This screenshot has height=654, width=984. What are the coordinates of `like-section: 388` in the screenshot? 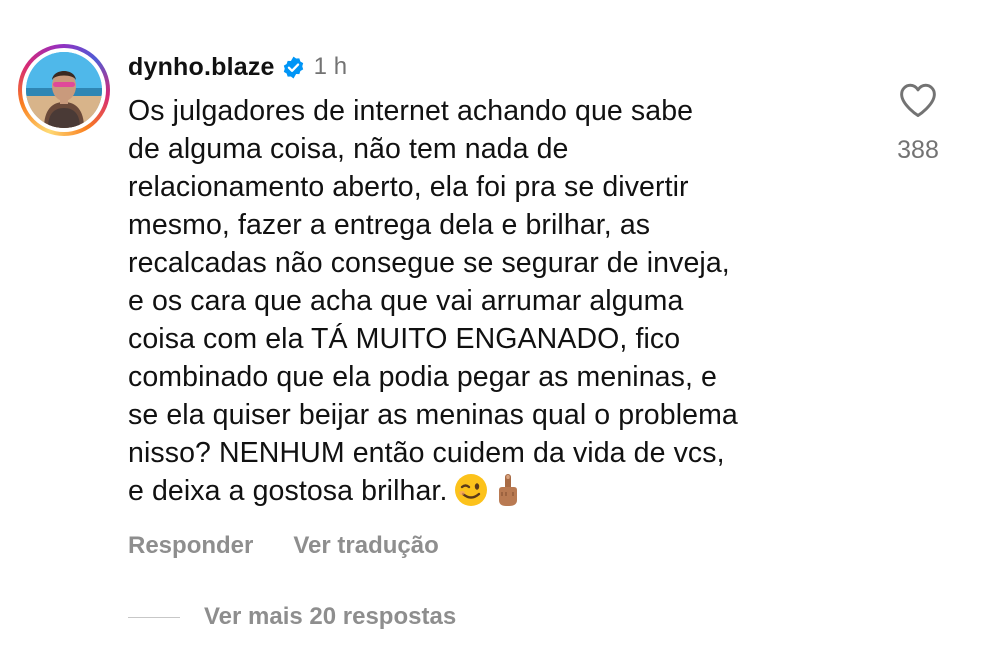 It's located at (918, 123).